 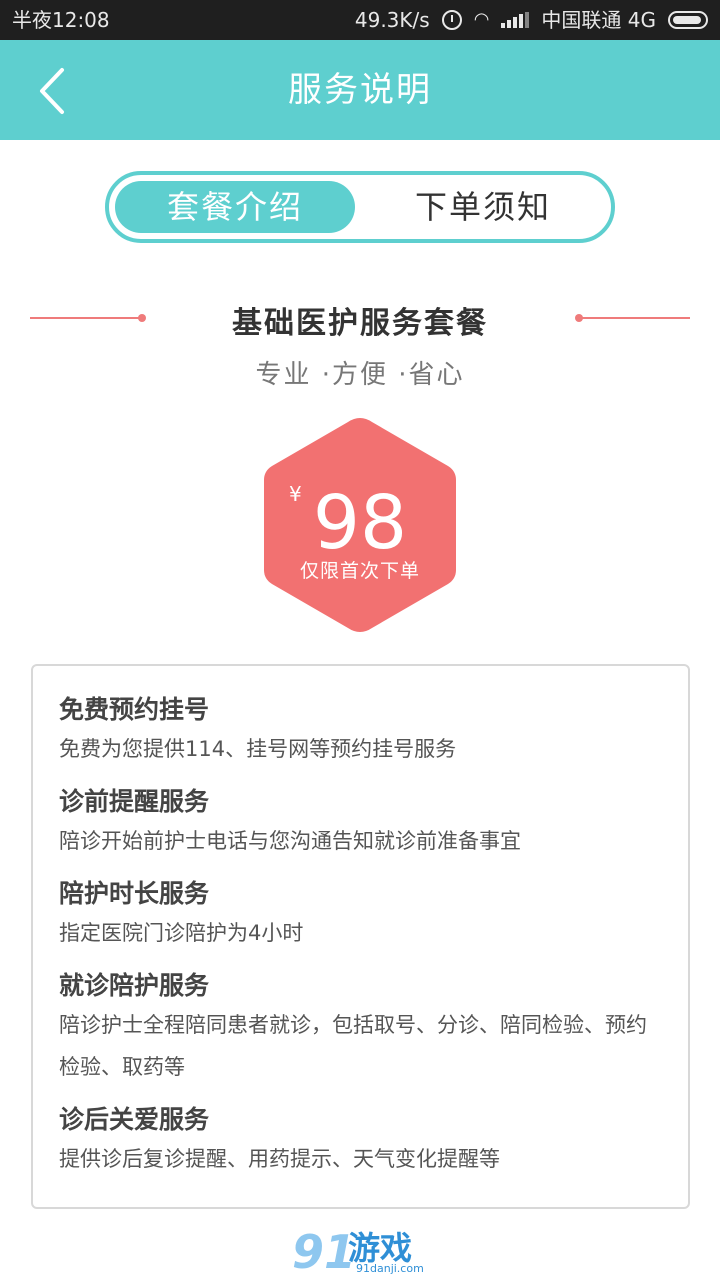 I want to click on back-button, so click(x=55, y=91).